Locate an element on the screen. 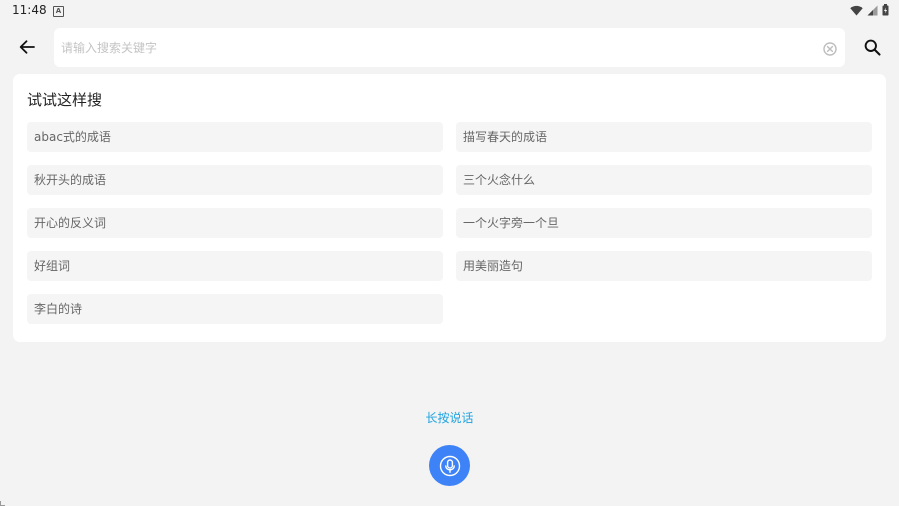  suggestion-chip: 李白的诗 is located at coordinates (235, 309).